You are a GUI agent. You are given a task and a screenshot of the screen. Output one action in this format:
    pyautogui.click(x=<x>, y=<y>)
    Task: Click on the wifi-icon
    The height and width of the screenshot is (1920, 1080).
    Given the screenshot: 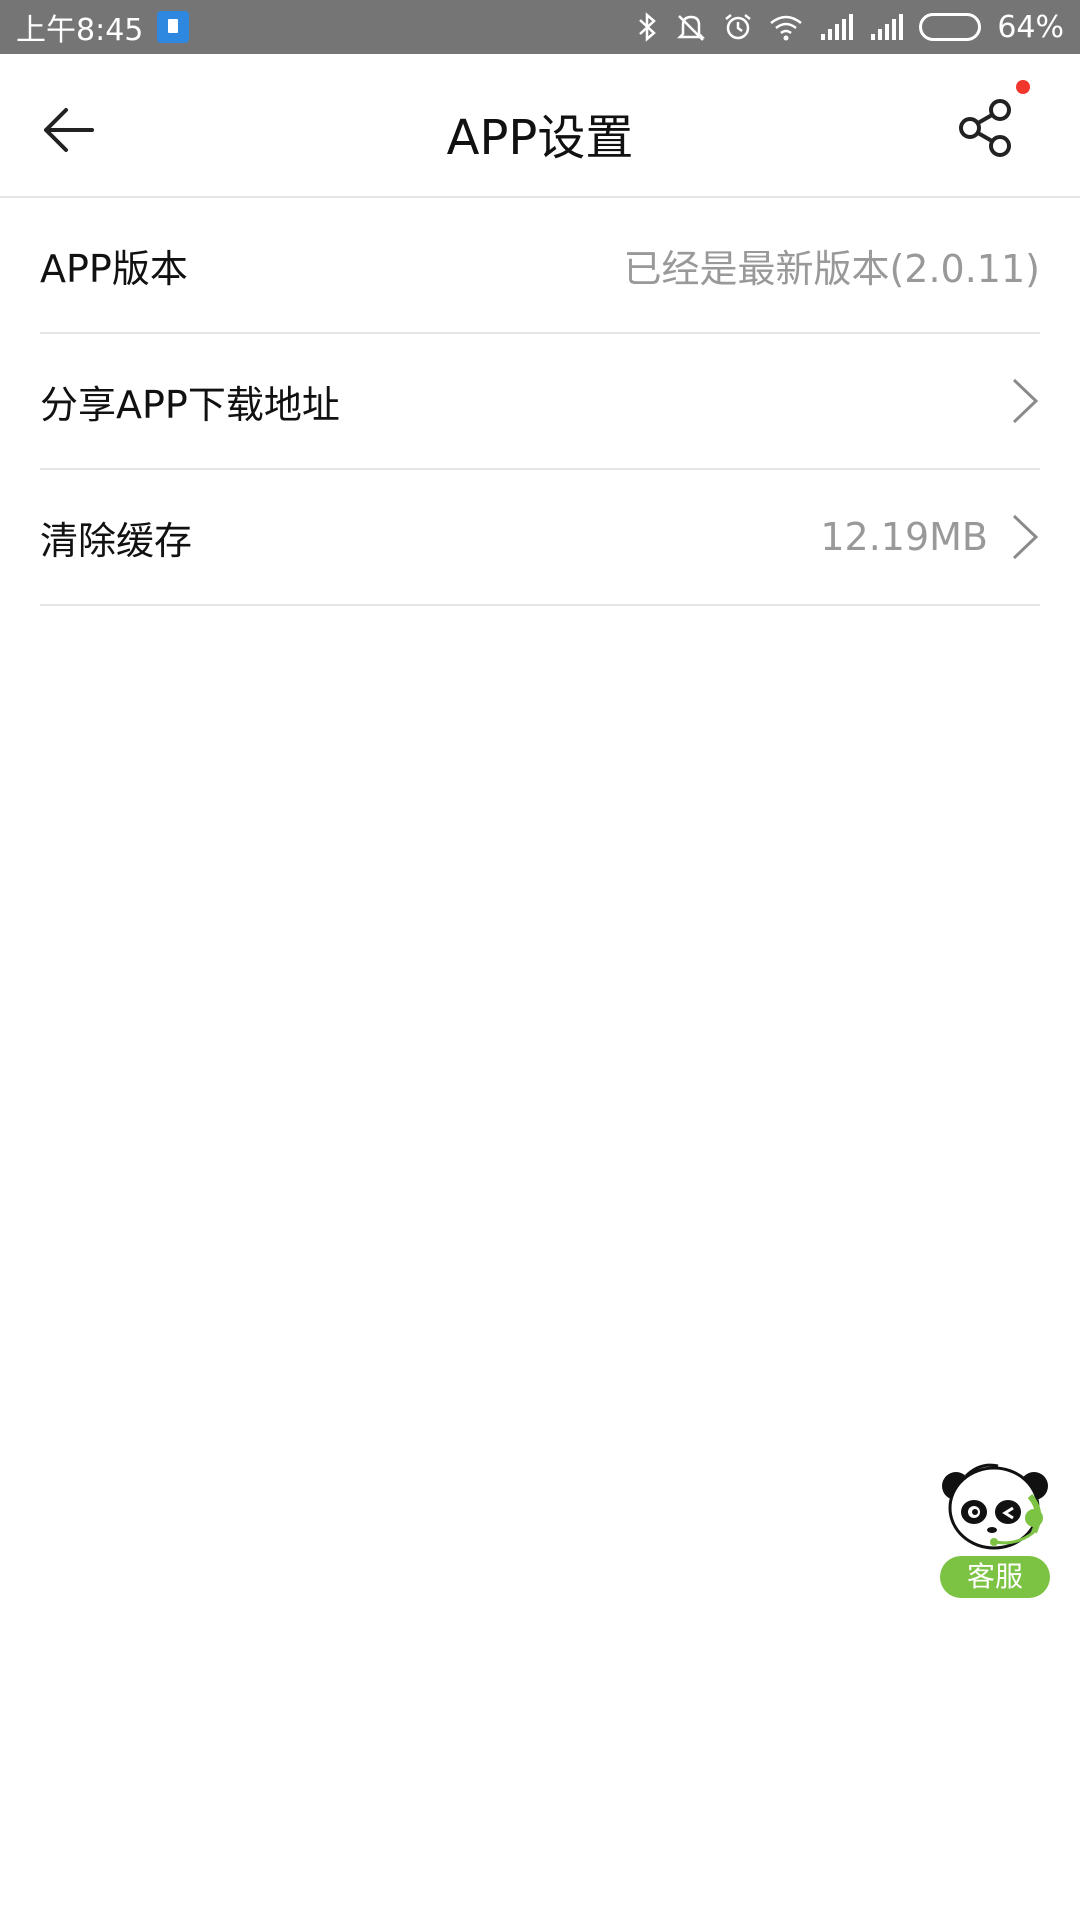 What is the action you would take?
    pyautogui.click(x=786, y=27)
    